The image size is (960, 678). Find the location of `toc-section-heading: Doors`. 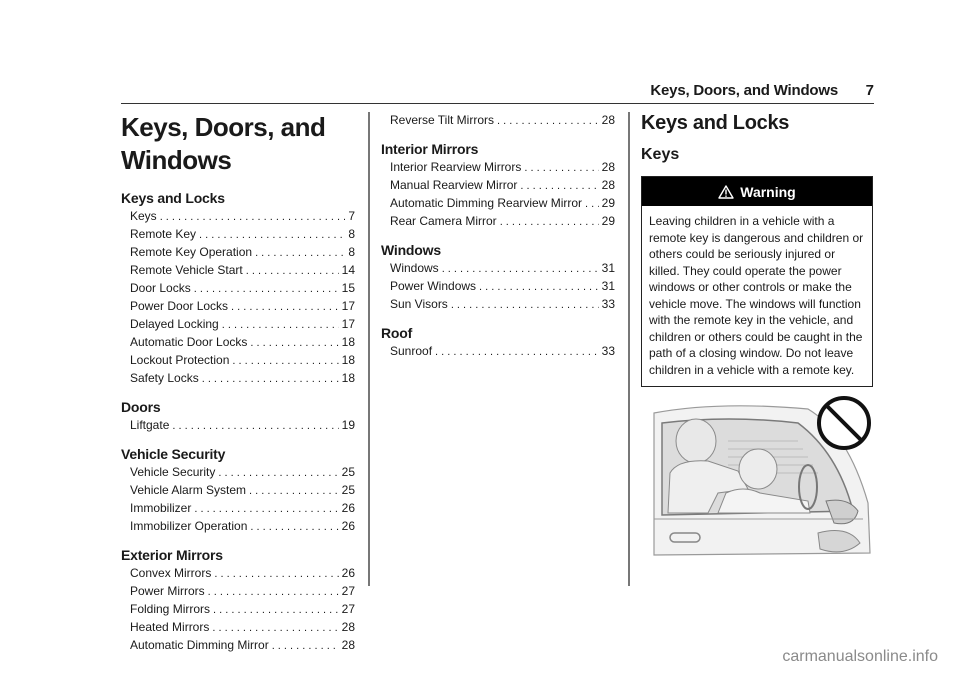

toc-section-heading: Doors is located at coordinates (238, 407).